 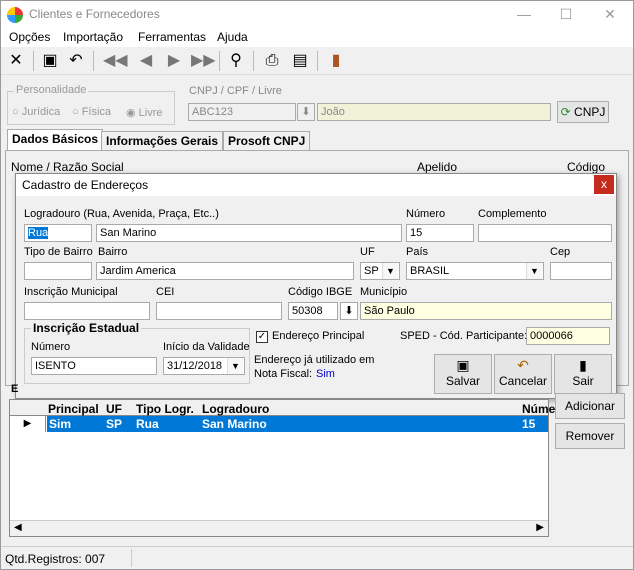 What do you see at coordinates (150, 113) in the screenshot?
I see `radio-livre-label: Livre` at bounding box center [150, 113].